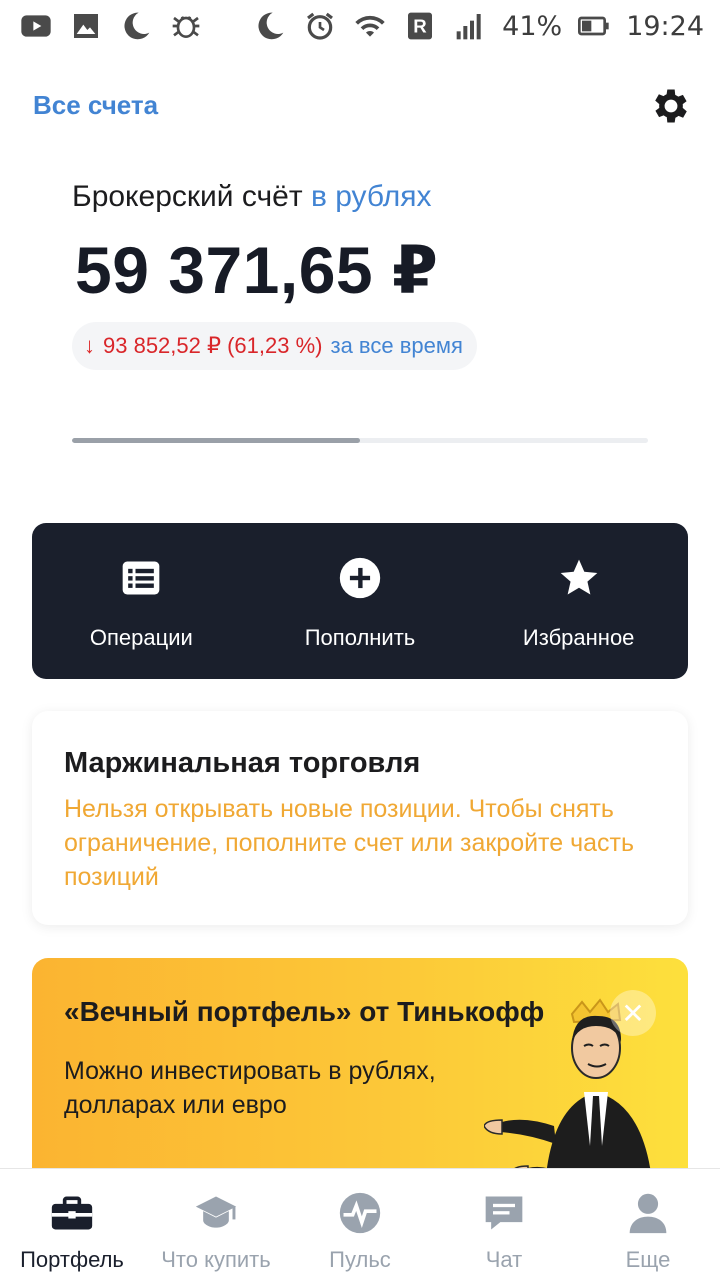 Image resolution: width=720 pixels, height=1280 pixels. Describe the element at coordinates (396, 346) in the screenshot. I see `change-period: за все время` at that location.